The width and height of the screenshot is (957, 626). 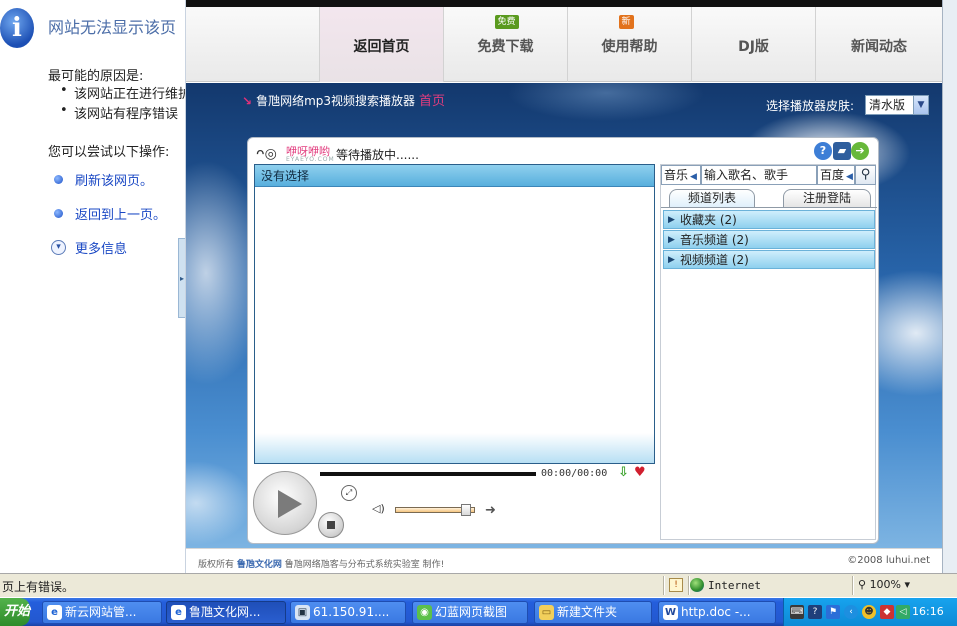 I want to click on stop-button, so click(x=331, y=525).